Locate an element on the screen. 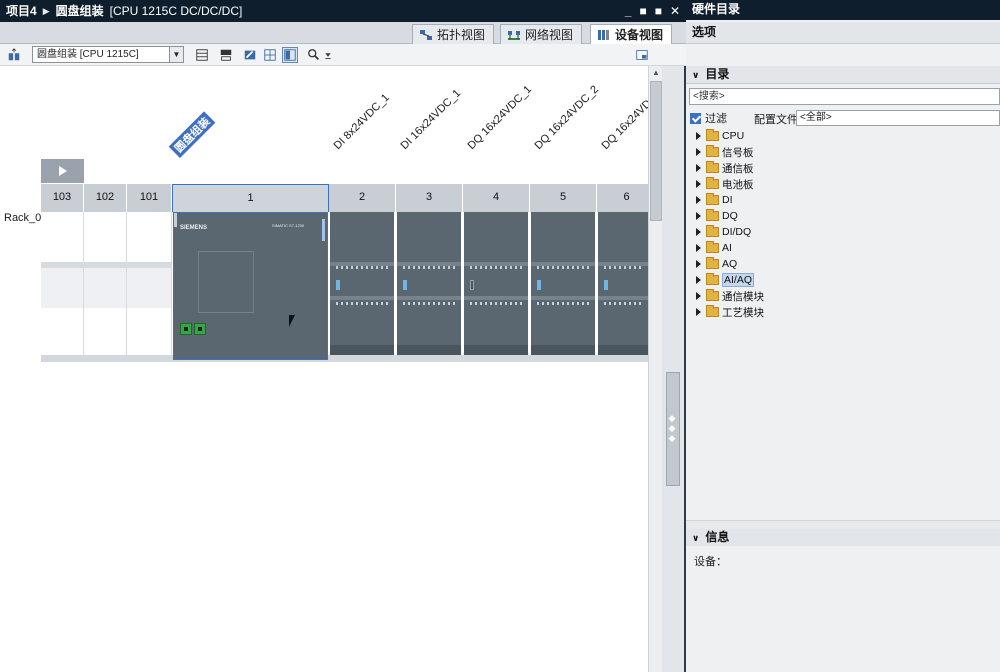  tree-item-ai: AI is located at coordinates (843, 248).